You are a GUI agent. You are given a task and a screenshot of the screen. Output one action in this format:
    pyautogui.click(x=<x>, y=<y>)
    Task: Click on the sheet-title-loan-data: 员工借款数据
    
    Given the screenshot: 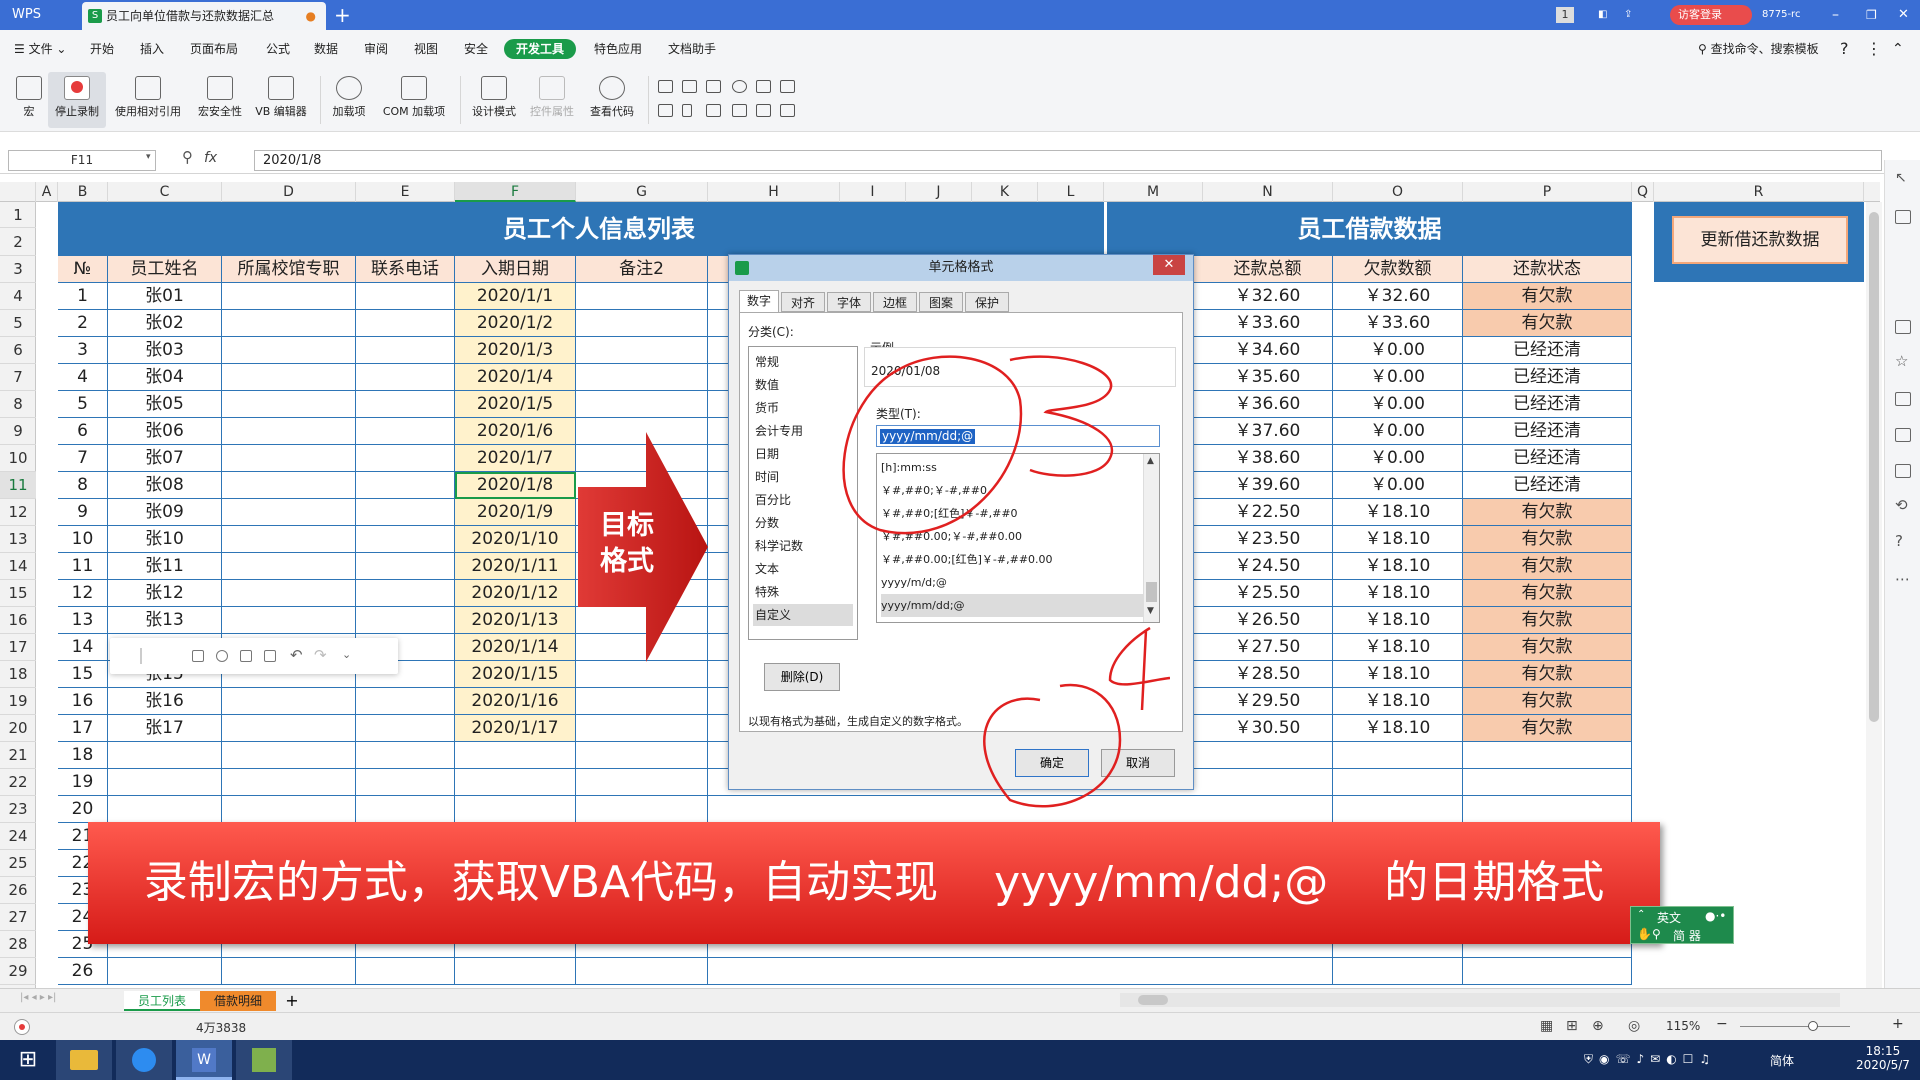 What is the action you would take?
    pyautogui.click(x=1368, y=229)
    